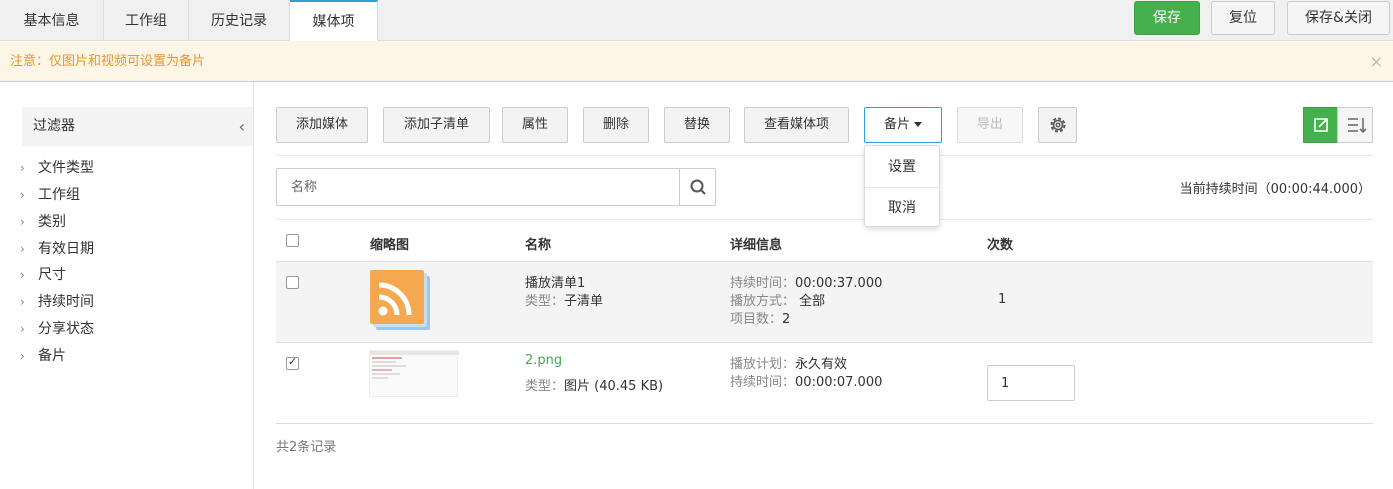  I want to click on edit-icon, so click(1321, 125).